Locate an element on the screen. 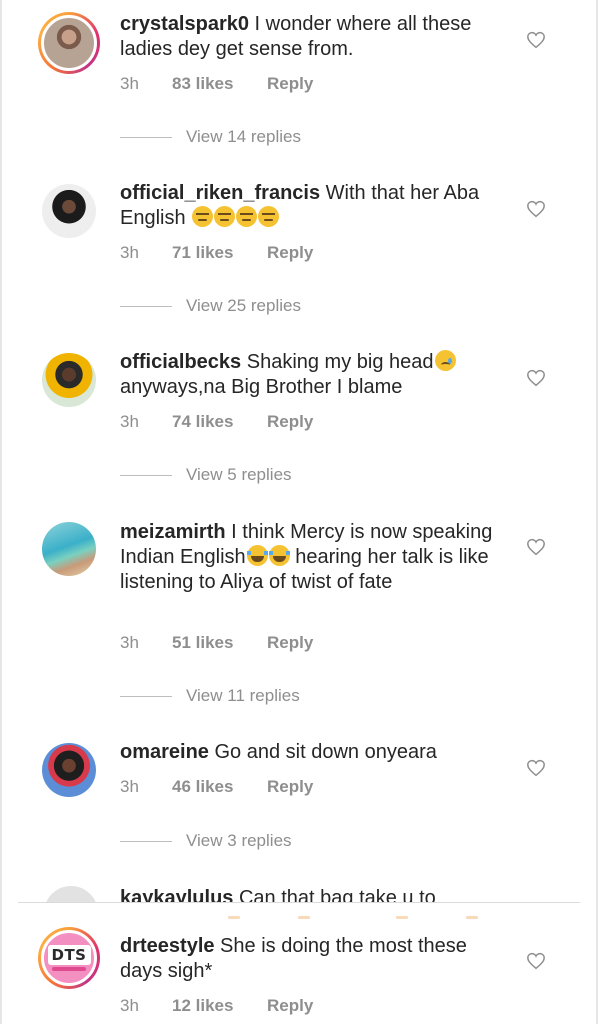 Image resolution: width=598 pixels, height=1024 pixels. view-replies-button: View 5 replies is located at coordinates (206, 475).